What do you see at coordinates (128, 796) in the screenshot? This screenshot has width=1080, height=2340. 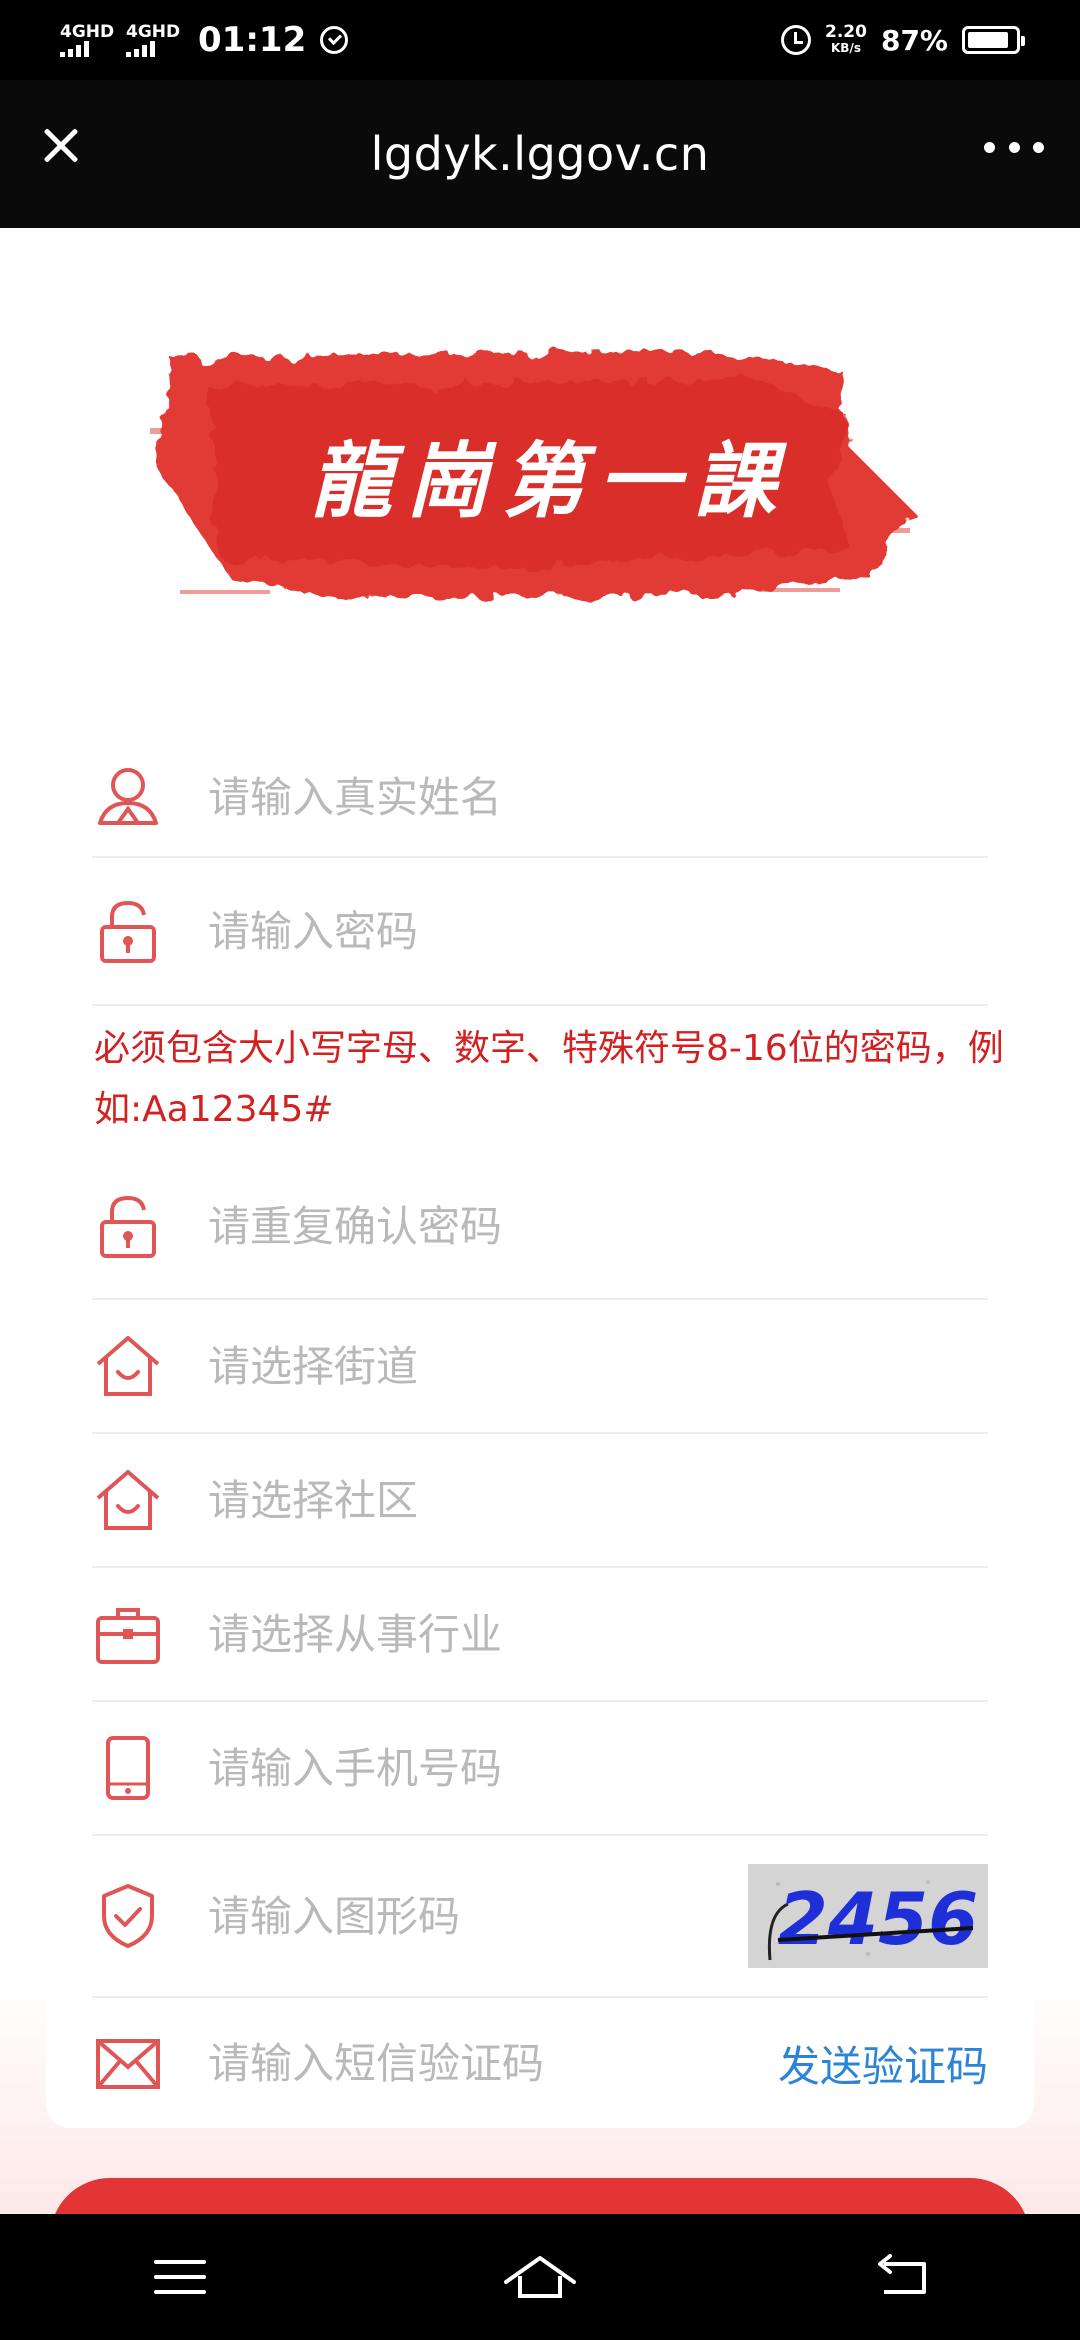 I see `user-icon` at bounding box center [128, 796].